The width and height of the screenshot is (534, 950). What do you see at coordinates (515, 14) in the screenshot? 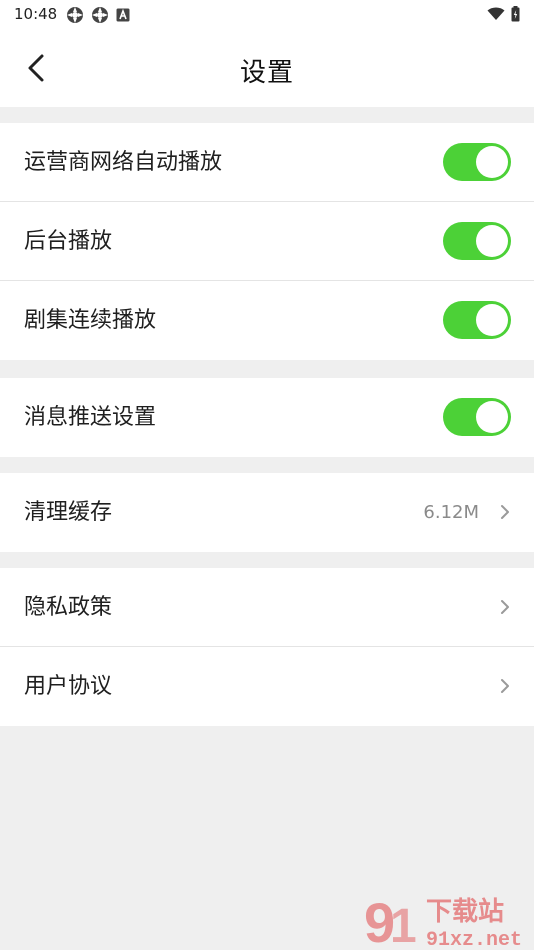
I see `battery-icon` at bounding box center [515, 14].